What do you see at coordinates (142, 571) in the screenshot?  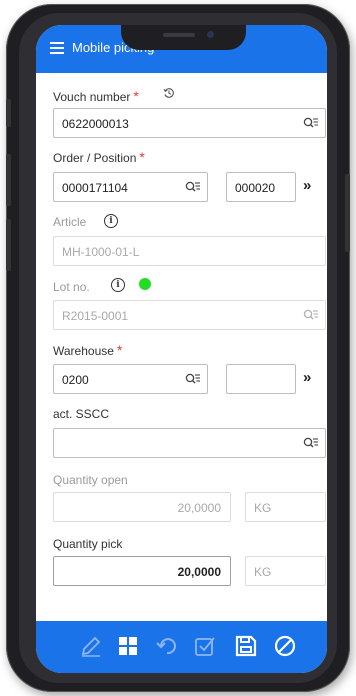 I see `qty-pick-input: 20,0000` at bounding box center [142, 571].